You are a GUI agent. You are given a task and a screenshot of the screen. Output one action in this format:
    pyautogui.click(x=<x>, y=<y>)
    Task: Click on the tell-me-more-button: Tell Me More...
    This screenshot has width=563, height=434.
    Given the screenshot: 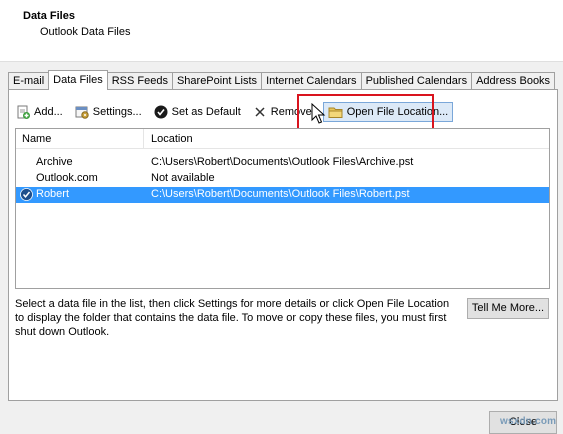 What is the action you would take?
    pyautogui.click(x=508, y=308)
    